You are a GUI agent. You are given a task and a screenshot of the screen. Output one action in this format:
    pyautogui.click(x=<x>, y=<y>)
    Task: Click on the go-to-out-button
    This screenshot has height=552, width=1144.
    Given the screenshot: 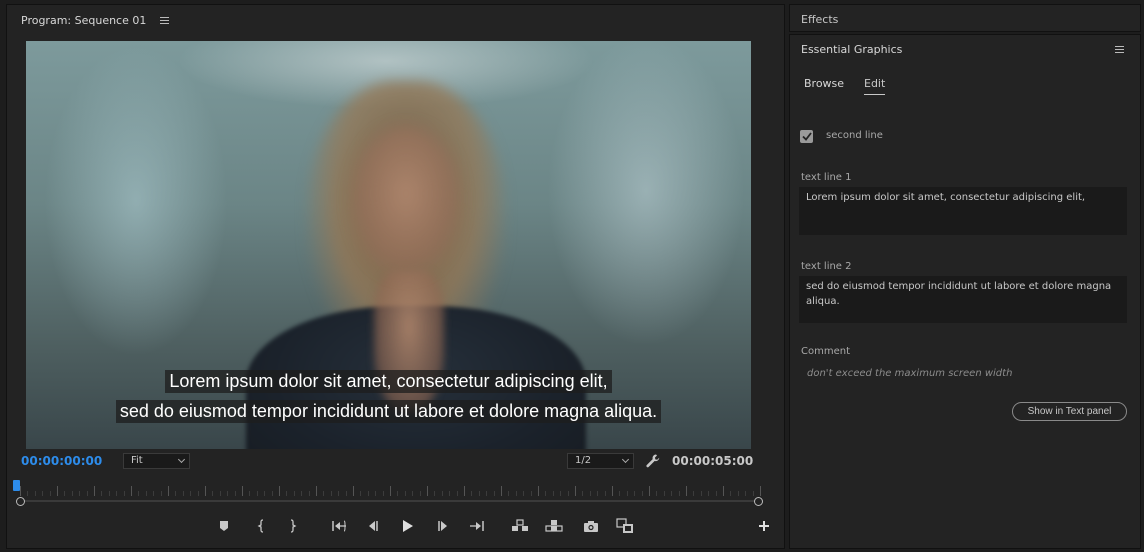 What is the action you would take?
    pyautogui.click(x=477, y=526)
    